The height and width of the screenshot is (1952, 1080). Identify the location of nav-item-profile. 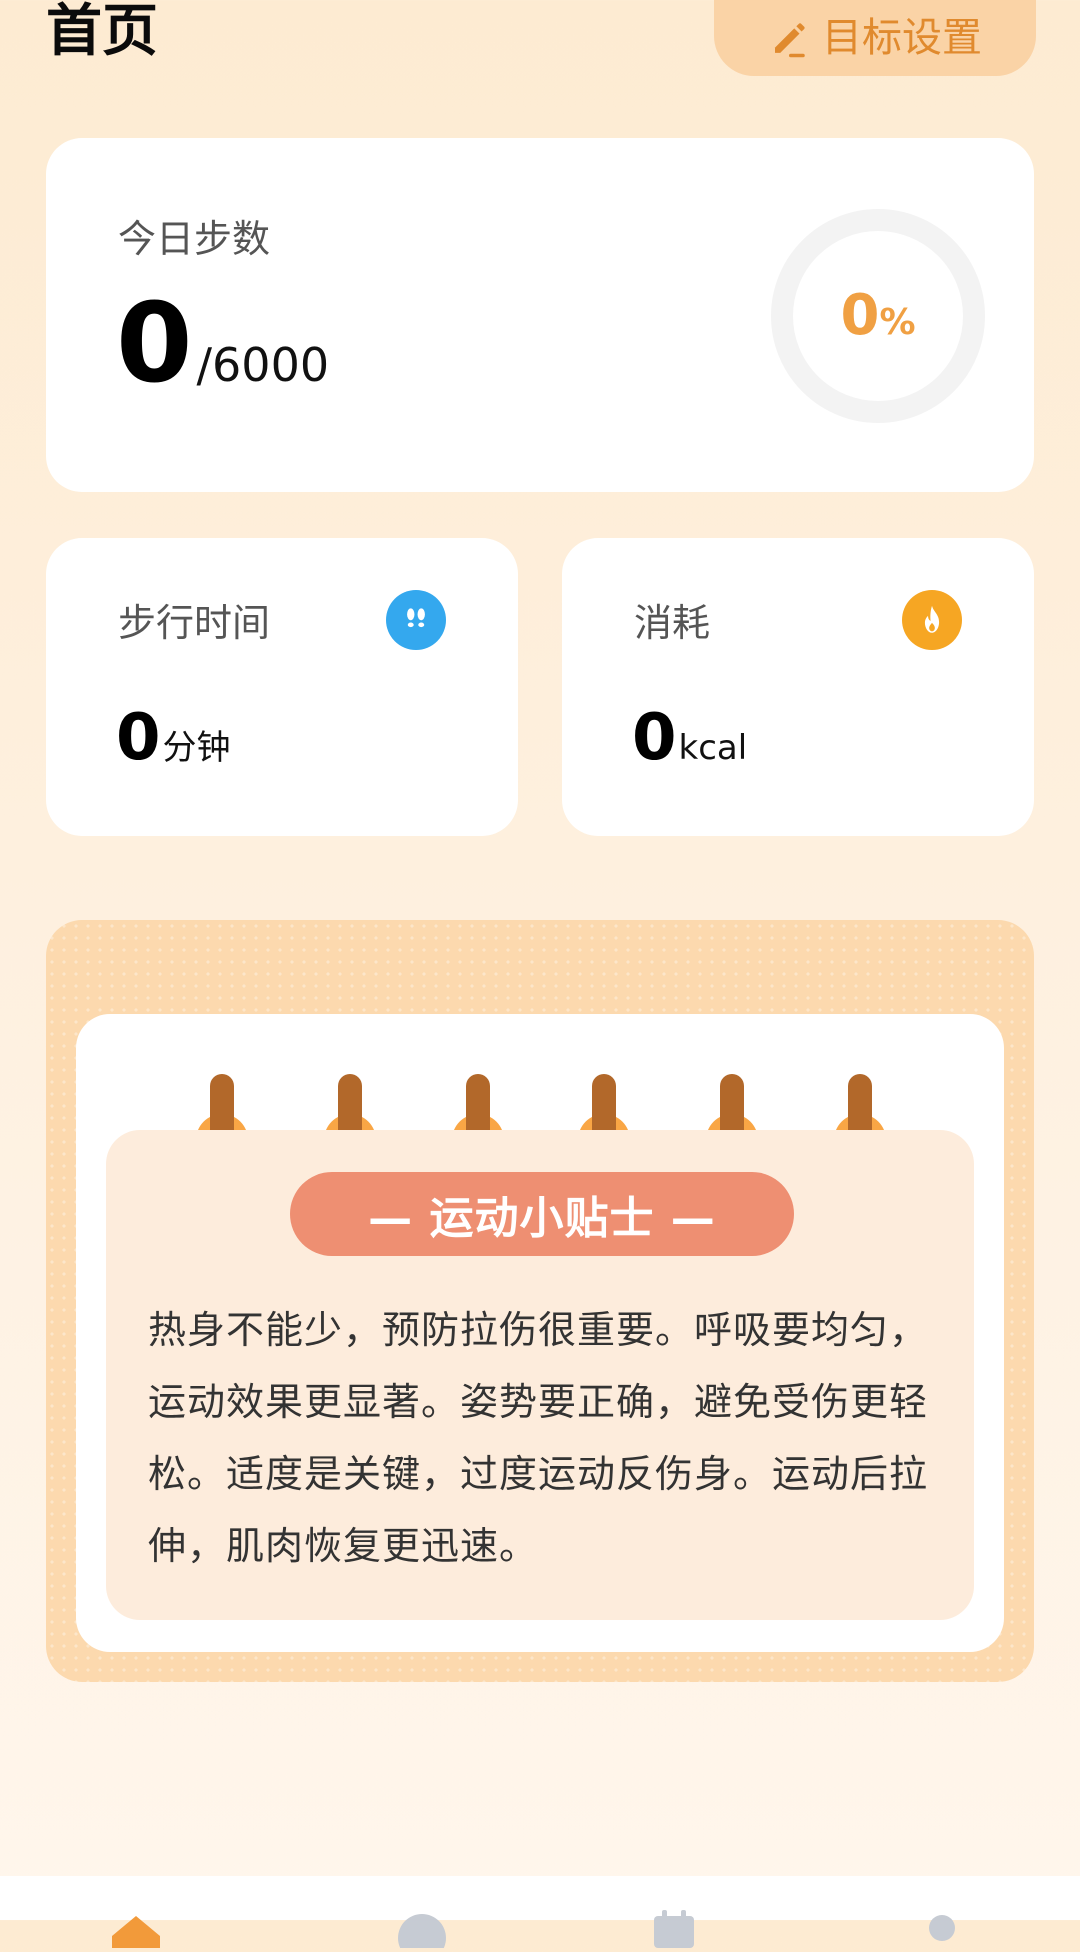
(942, 1908).